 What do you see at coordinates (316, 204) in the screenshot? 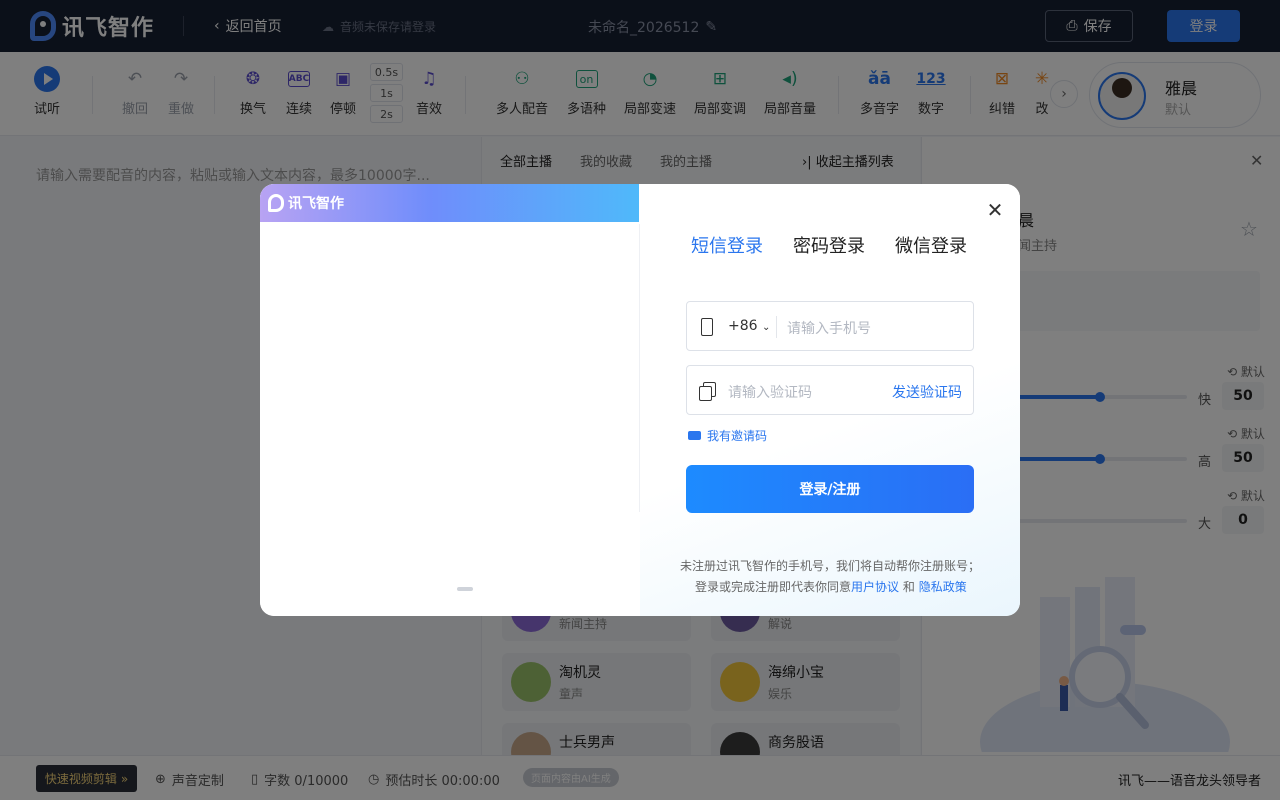
I see `banner-logo-text: 讯飞智作` at bounding box center [316, 204].